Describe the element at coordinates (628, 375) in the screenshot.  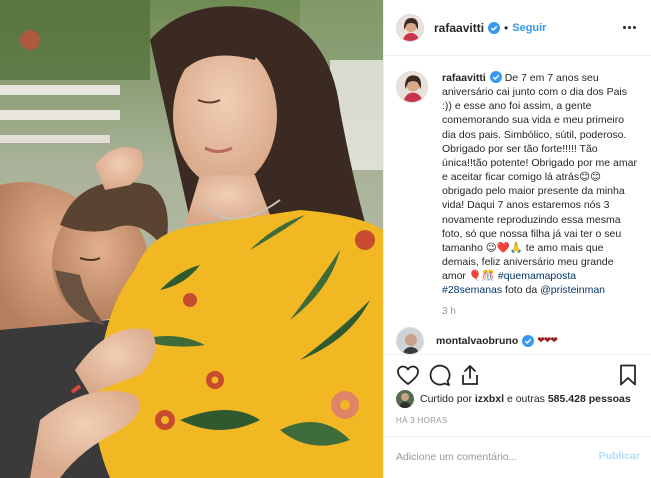
I see `bookmark-icon` at that location.